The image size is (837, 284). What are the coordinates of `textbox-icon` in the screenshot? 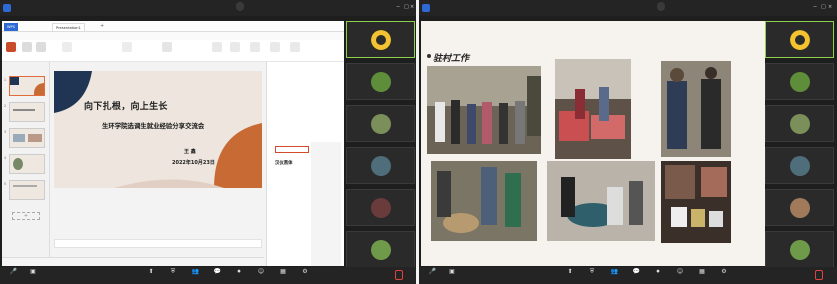 It's located at (217, 47).